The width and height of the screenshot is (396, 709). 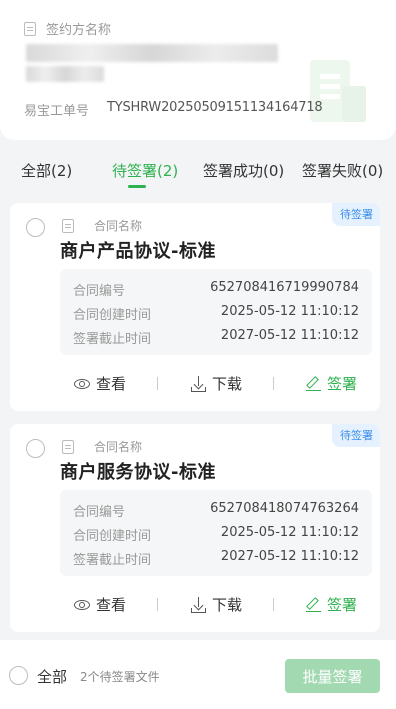 I want to click on contract-title: 商户服务协议-标准, so click(x=138, y=472).